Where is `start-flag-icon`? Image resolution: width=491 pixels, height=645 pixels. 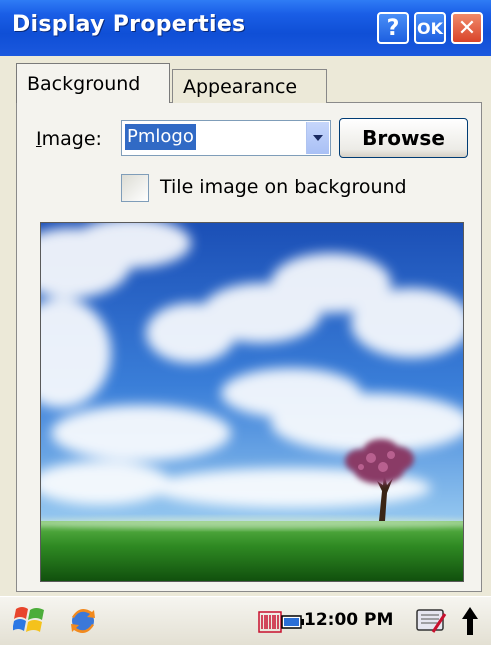
start-flag-icon is located at coordinates (30, 620).